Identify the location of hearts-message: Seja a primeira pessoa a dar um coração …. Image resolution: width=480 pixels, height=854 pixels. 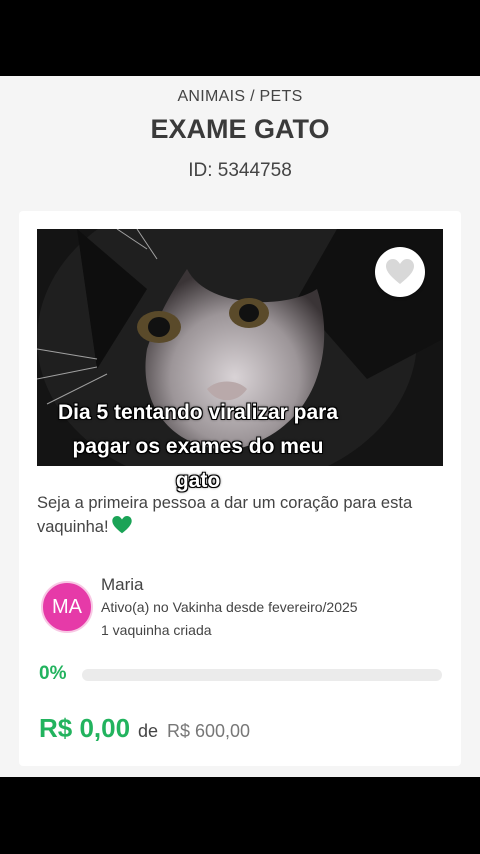
(237, 516).